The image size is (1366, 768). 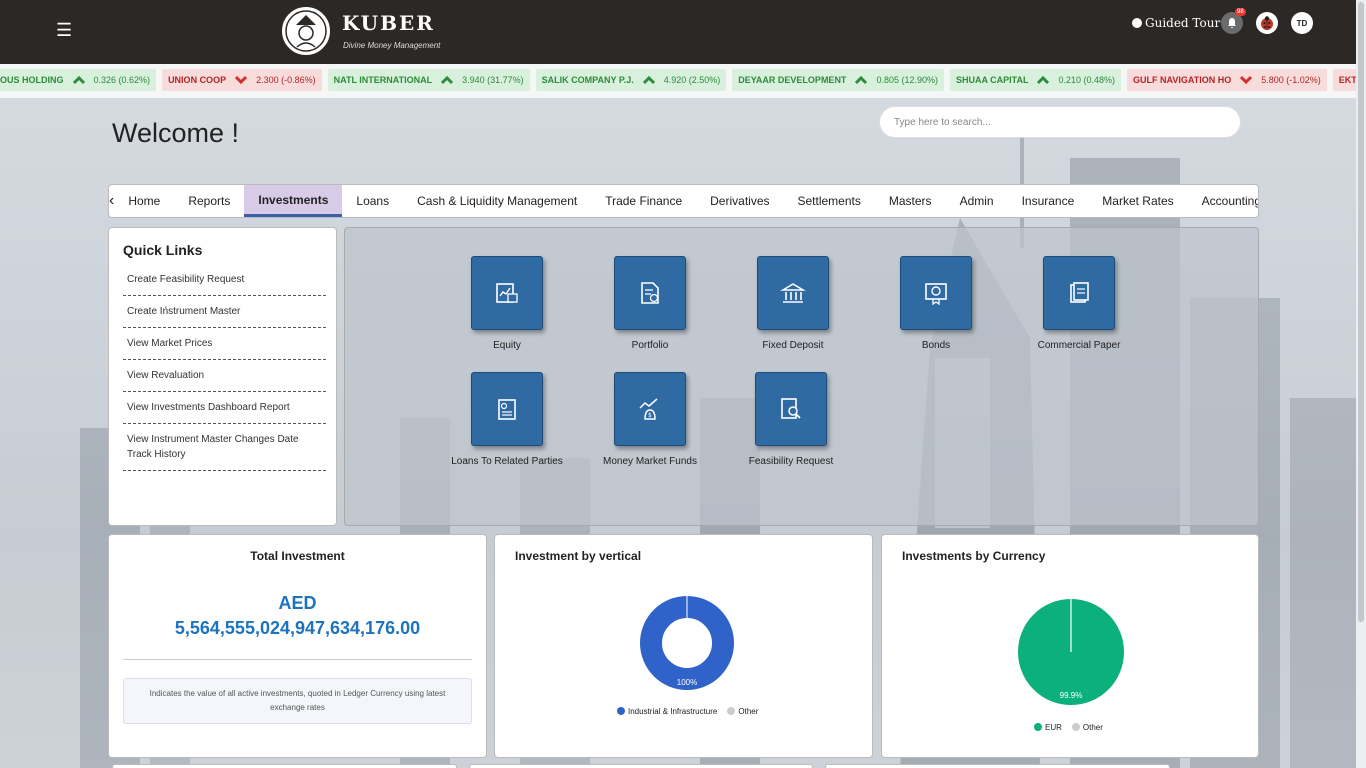 I want to click on ticker-item: OUS HOLDING 0.326 (0.62%), so click(x=78, y=80).